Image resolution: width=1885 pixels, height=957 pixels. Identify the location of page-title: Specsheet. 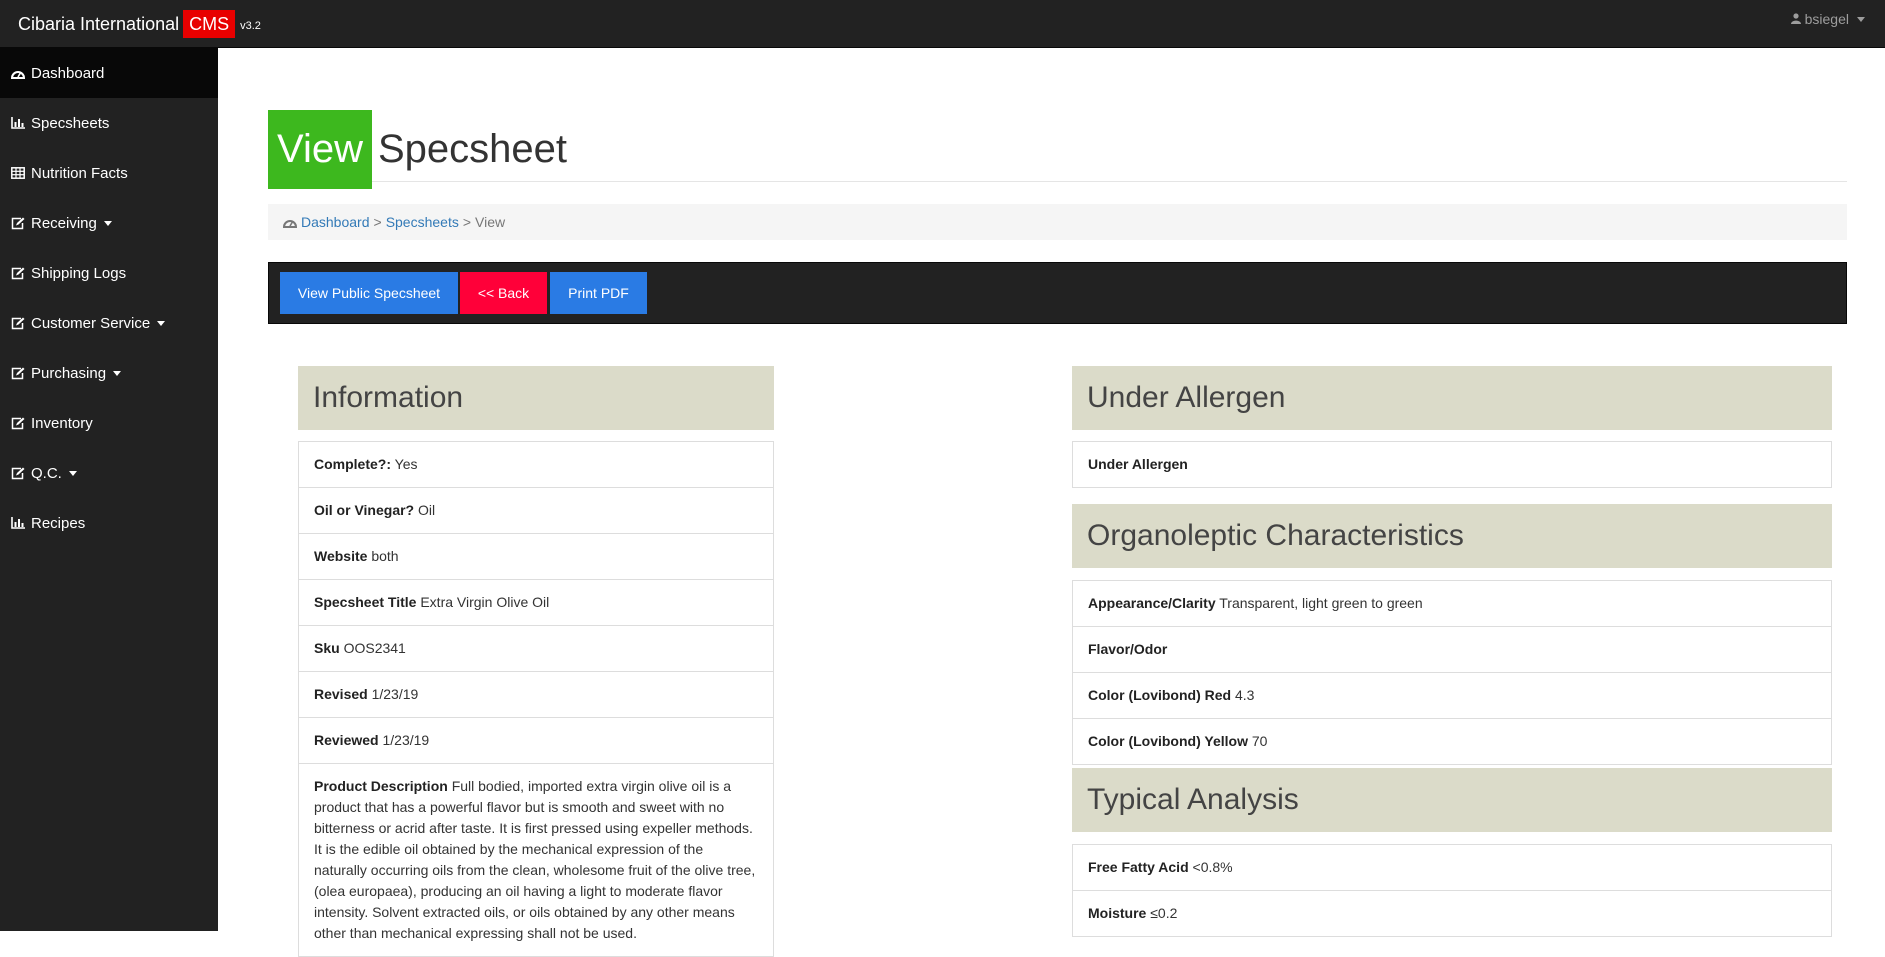
(473, 149).